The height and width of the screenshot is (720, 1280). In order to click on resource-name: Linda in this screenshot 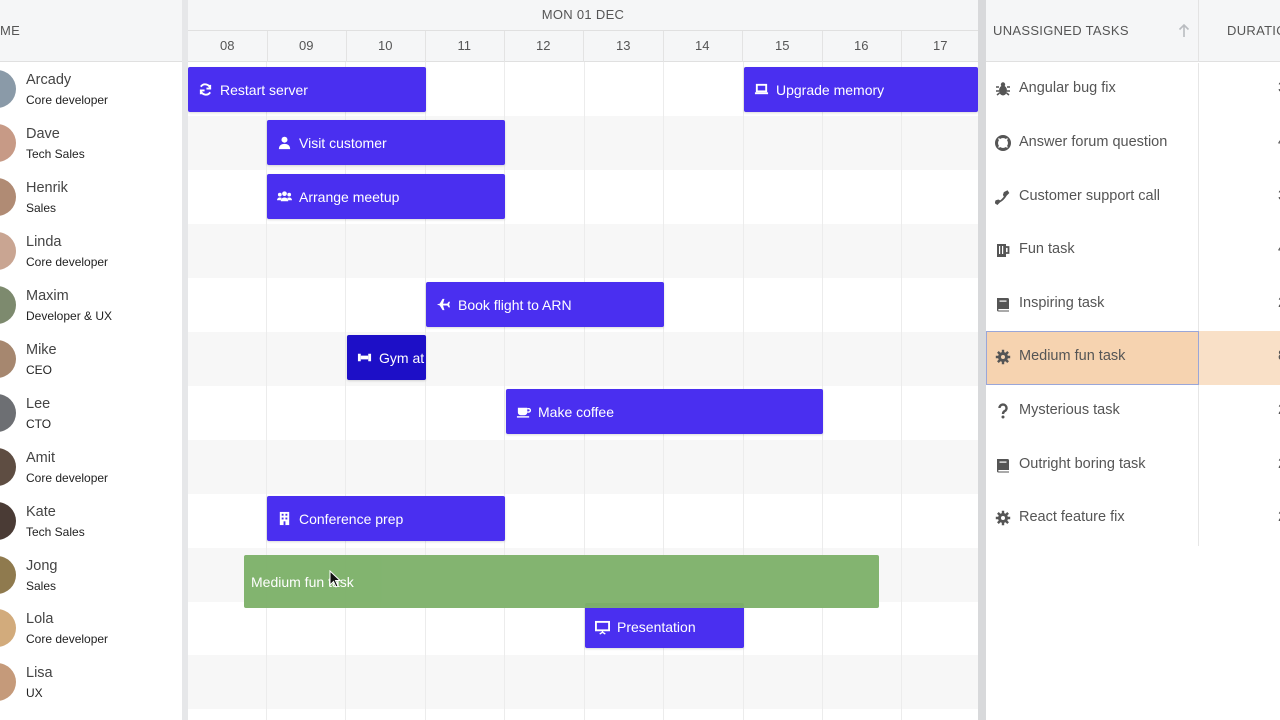, I will do `click(44, 242)`.